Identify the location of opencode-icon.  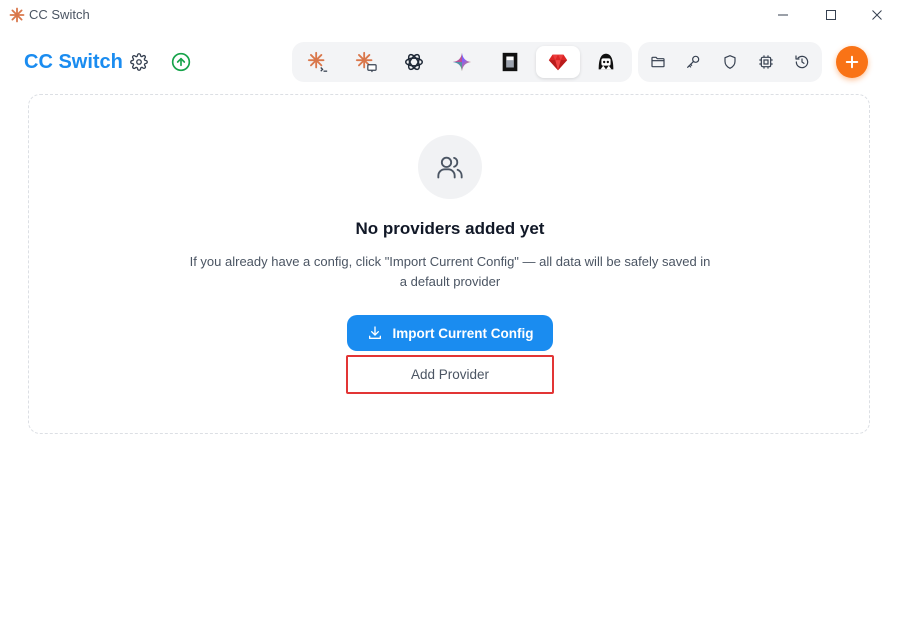
(510, 62).